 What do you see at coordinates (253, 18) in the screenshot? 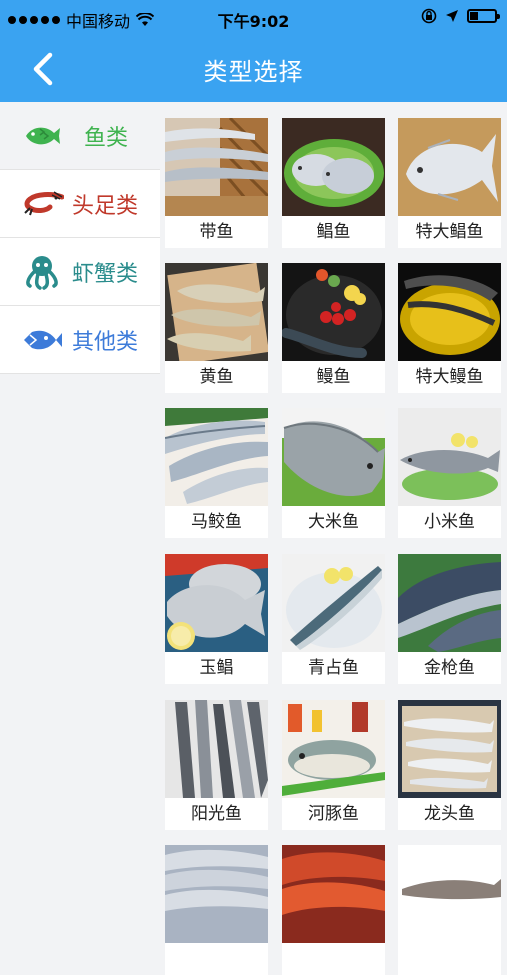
I see `status-bar: 中国移动 下午9:02` at bounding box center [253, 18].